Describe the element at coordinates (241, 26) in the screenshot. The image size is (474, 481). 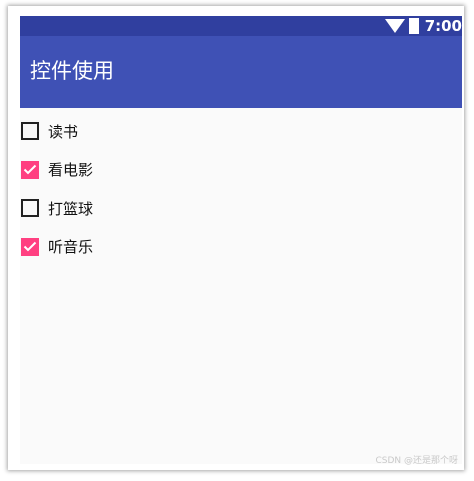
I see `status-bar: 7:00` at that location.